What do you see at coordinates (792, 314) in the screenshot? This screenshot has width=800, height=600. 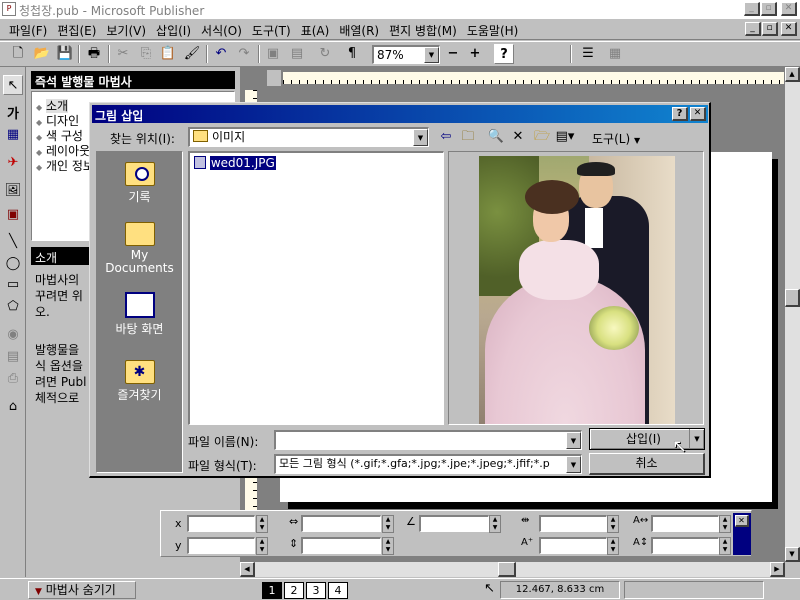 I see `vertical-scrollbar: ▲ ▼` at bounding box center [792, 314].